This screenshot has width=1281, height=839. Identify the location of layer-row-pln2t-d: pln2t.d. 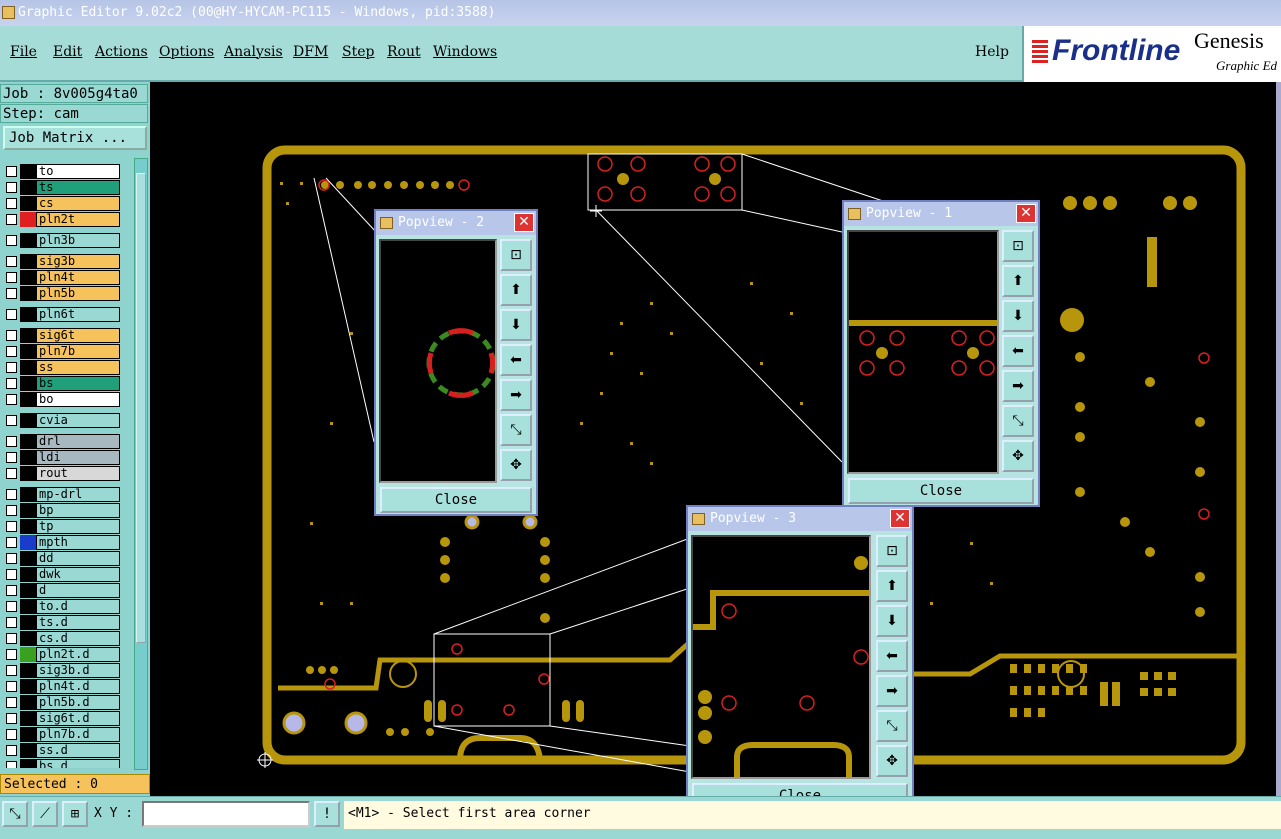
(68, 654).